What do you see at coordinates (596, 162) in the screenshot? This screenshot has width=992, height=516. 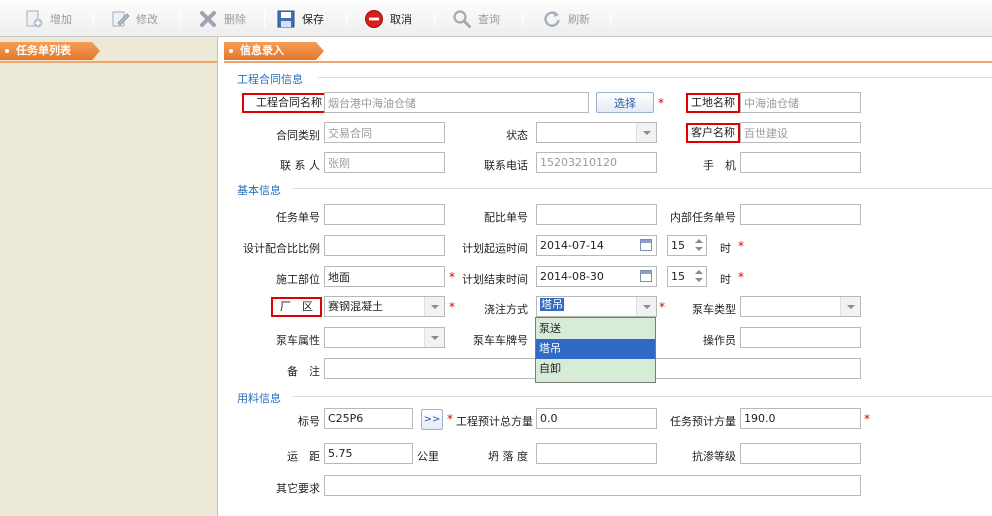 I see `phone-field` at bounding box center [596, 162].